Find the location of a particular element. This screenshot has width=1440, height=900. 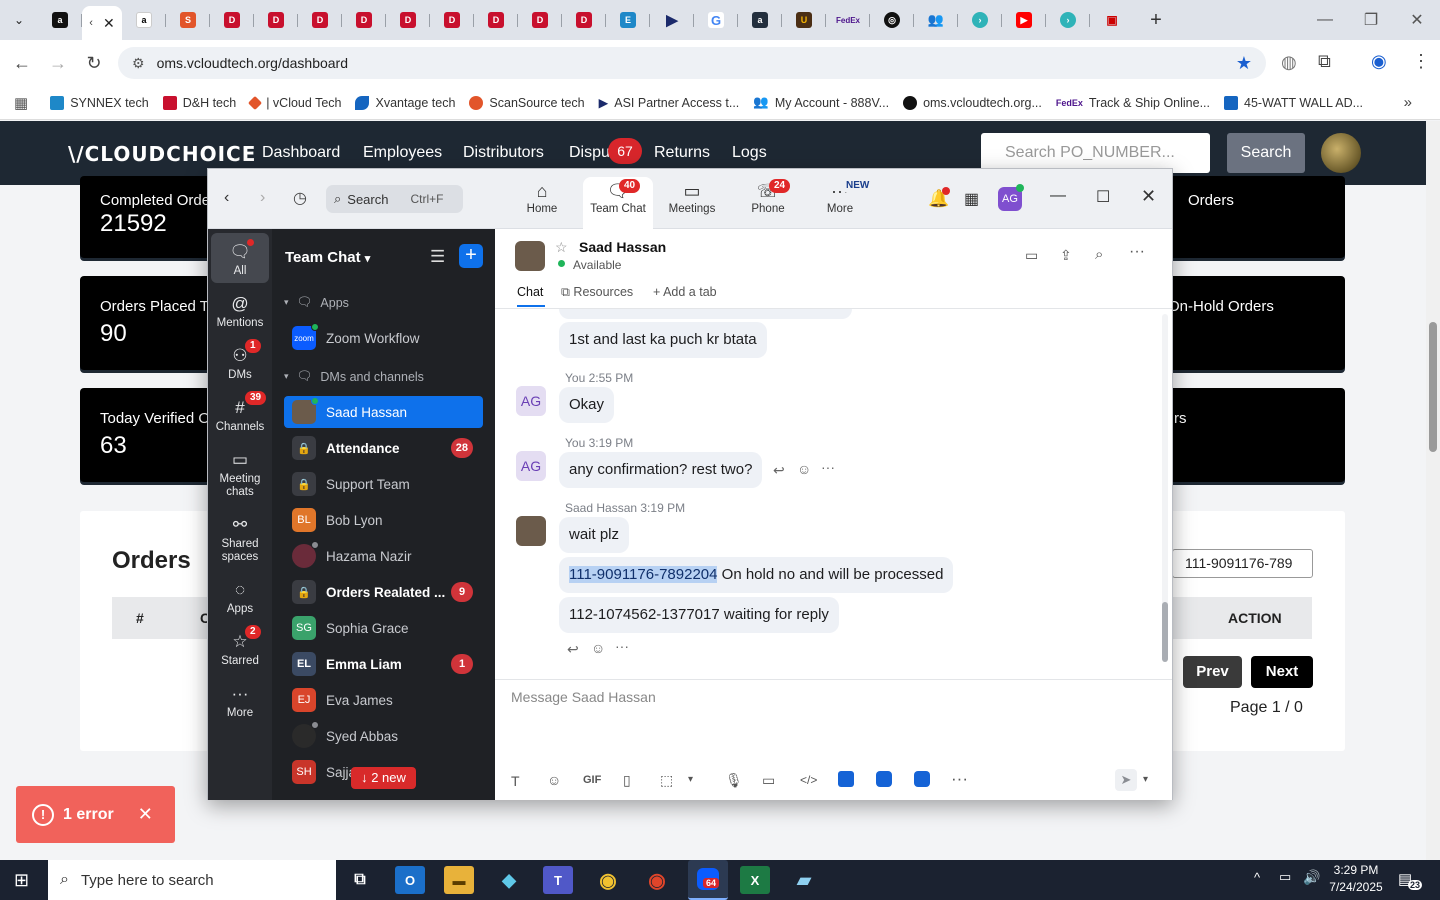

forward-icon: › is located at coordinates (262, 198).